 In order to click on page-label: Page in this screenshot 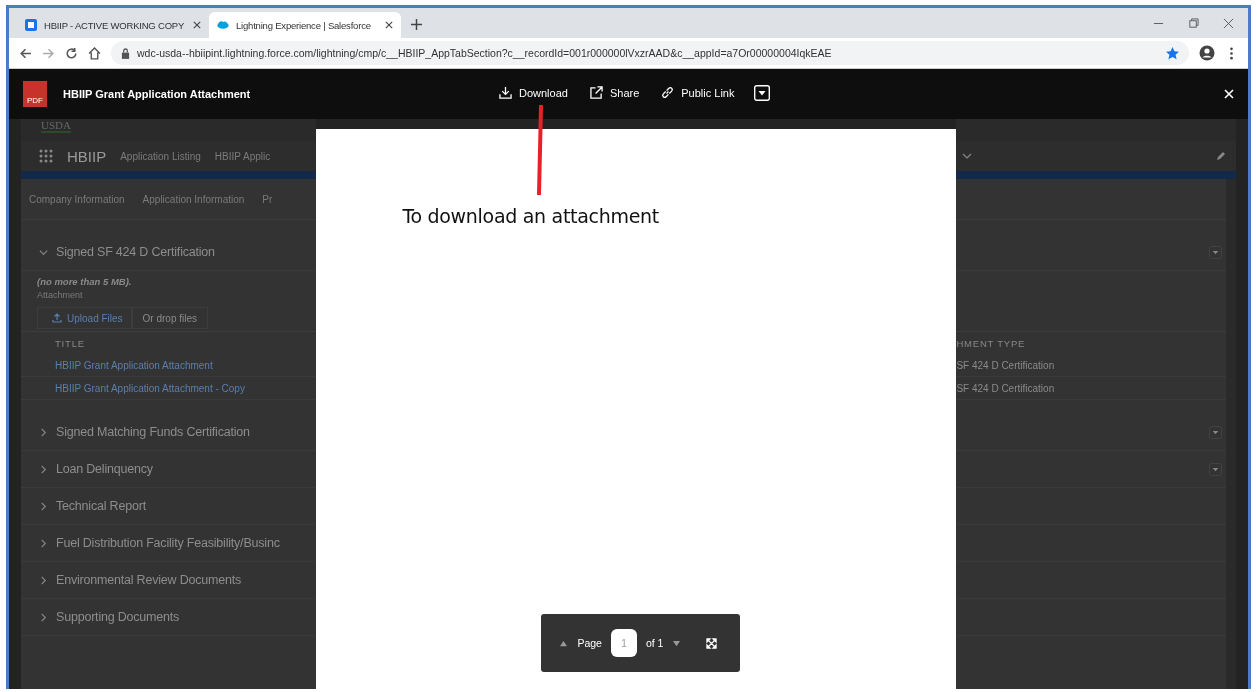, I will do `click(589, 643)`.